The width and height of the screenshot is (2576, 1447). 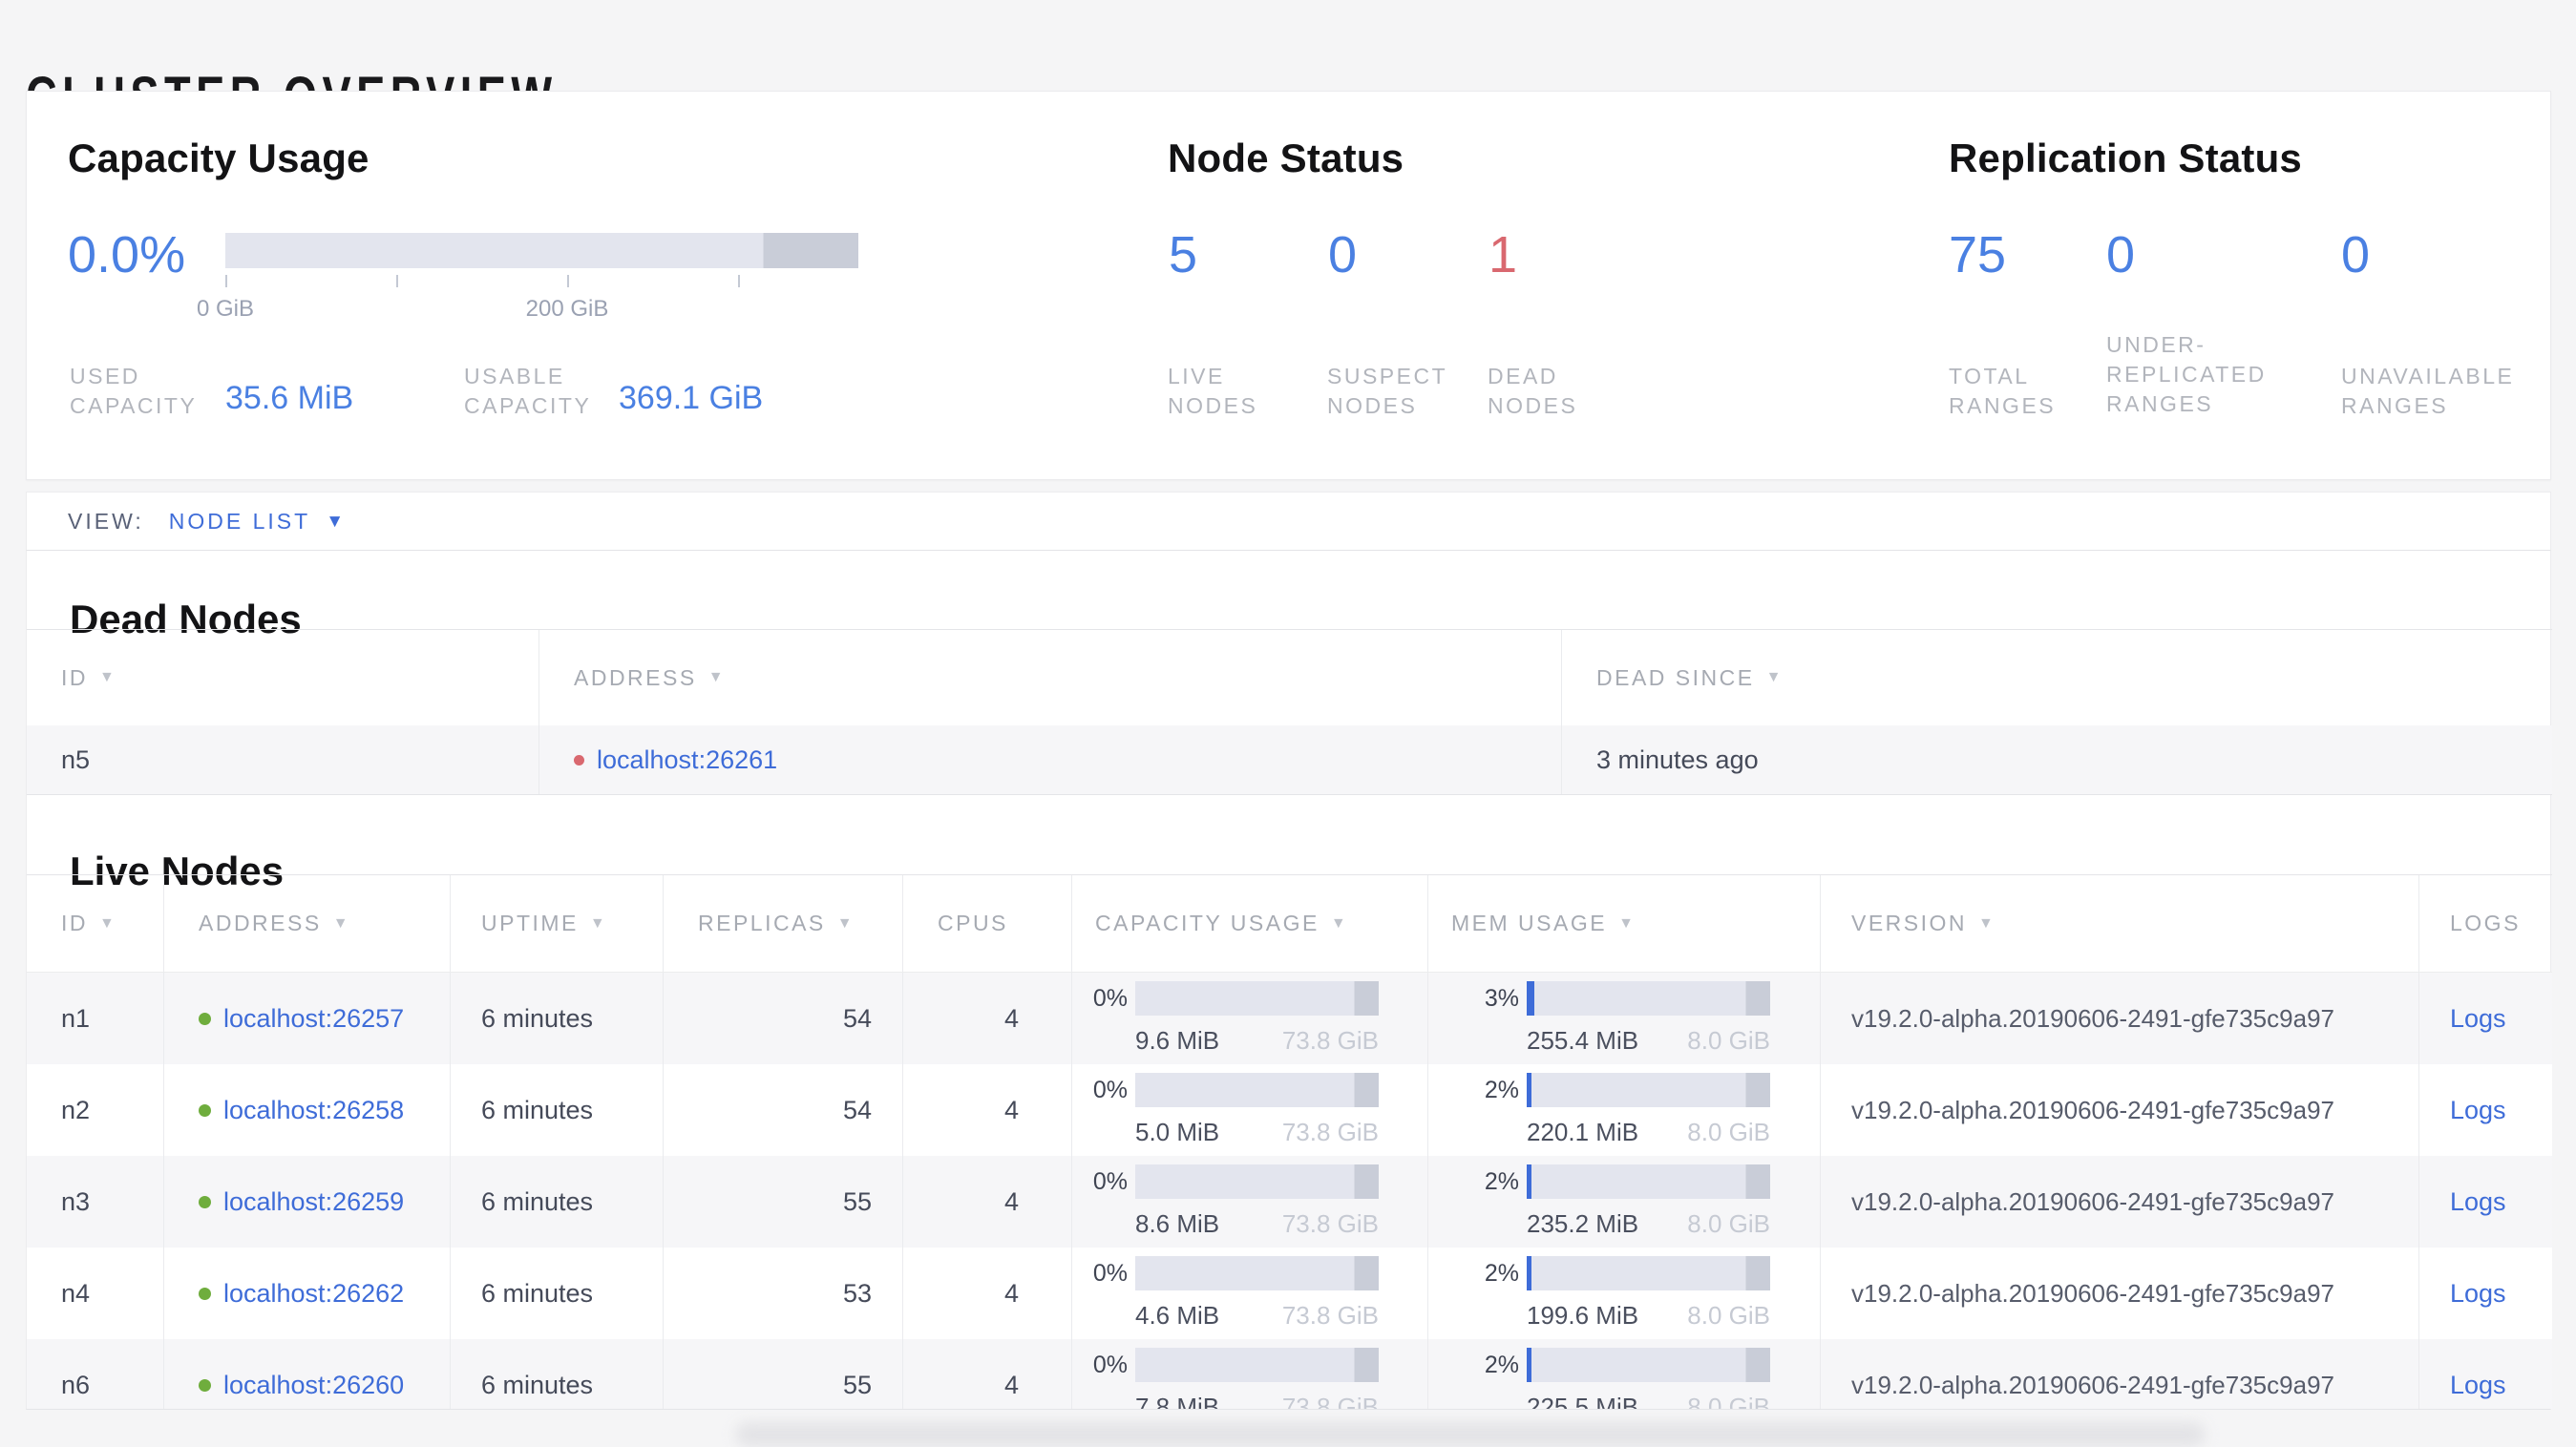 I want to click on dead-nodes-label: DEAD NODES, so click(x=1533, y=391).